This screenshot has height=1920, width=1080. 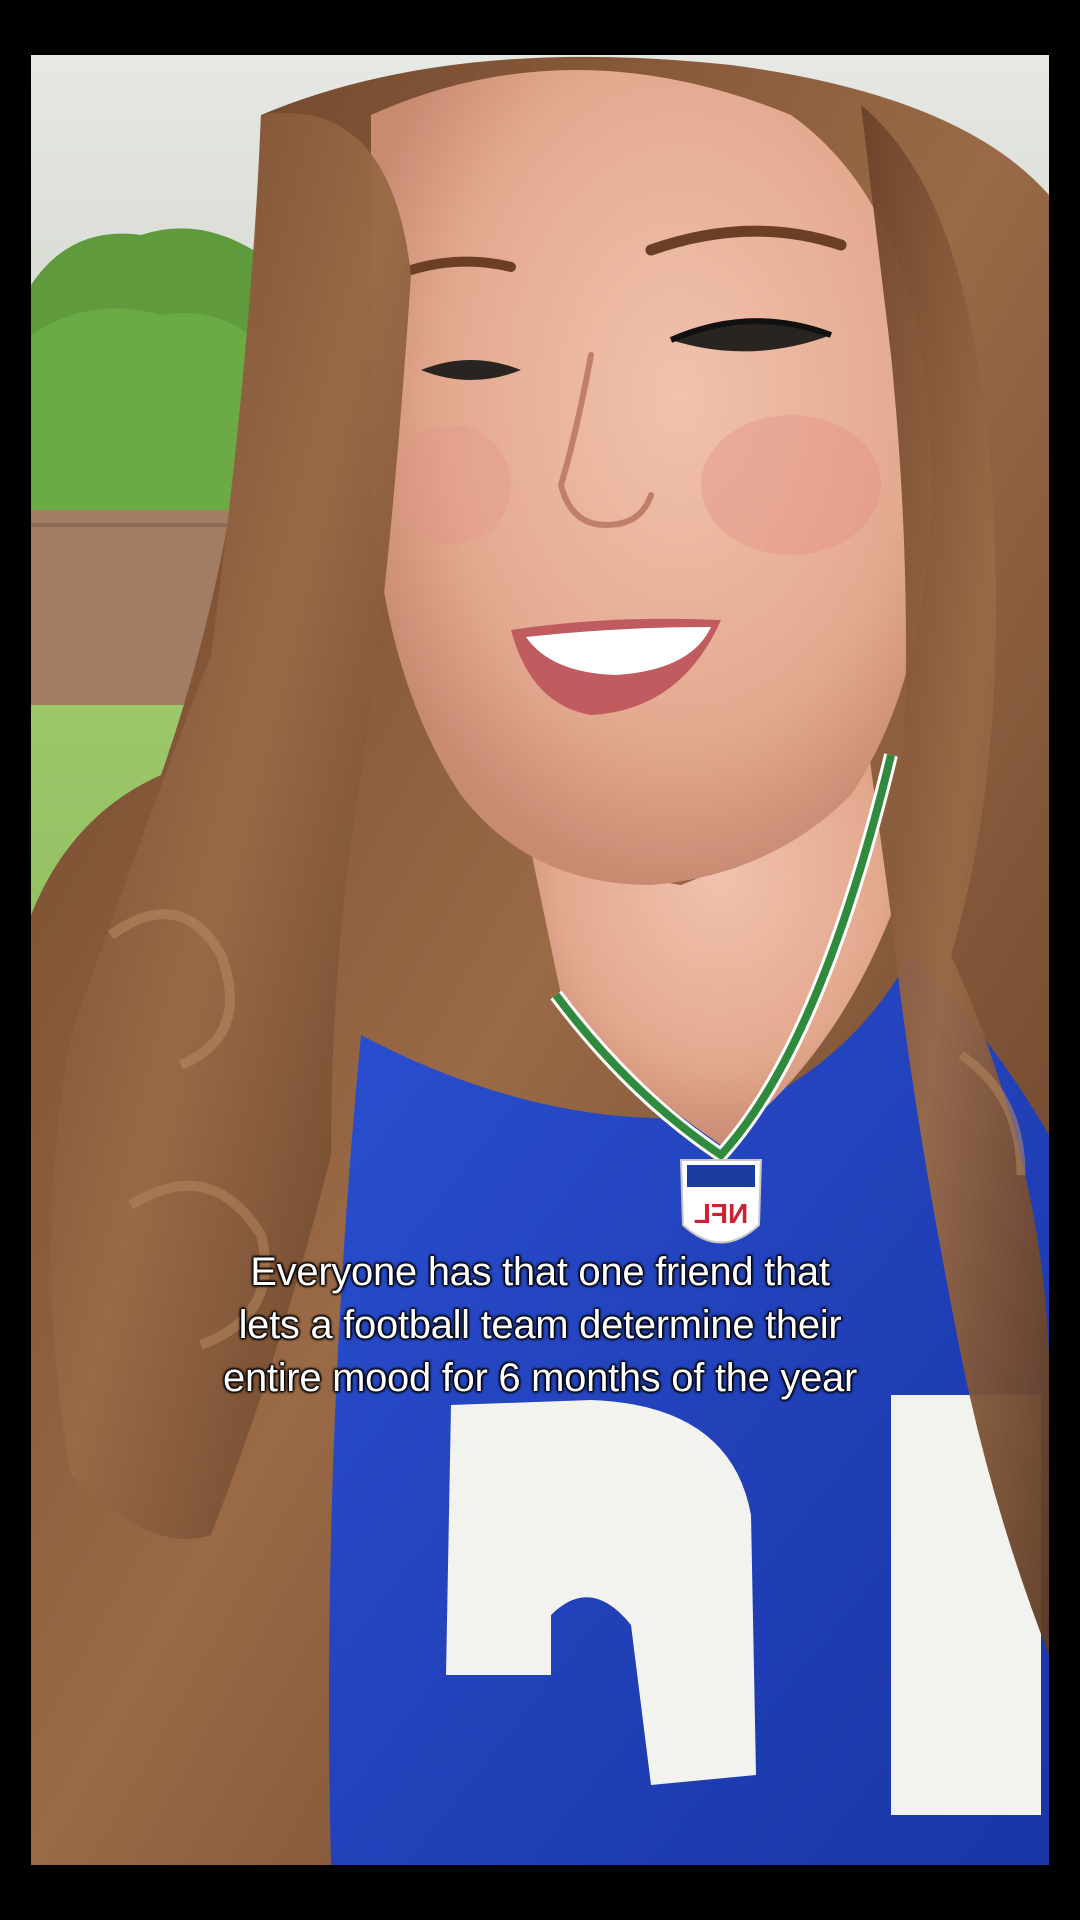 I want to click on jersey-crest: NFL, so click(x=721, y=1201).